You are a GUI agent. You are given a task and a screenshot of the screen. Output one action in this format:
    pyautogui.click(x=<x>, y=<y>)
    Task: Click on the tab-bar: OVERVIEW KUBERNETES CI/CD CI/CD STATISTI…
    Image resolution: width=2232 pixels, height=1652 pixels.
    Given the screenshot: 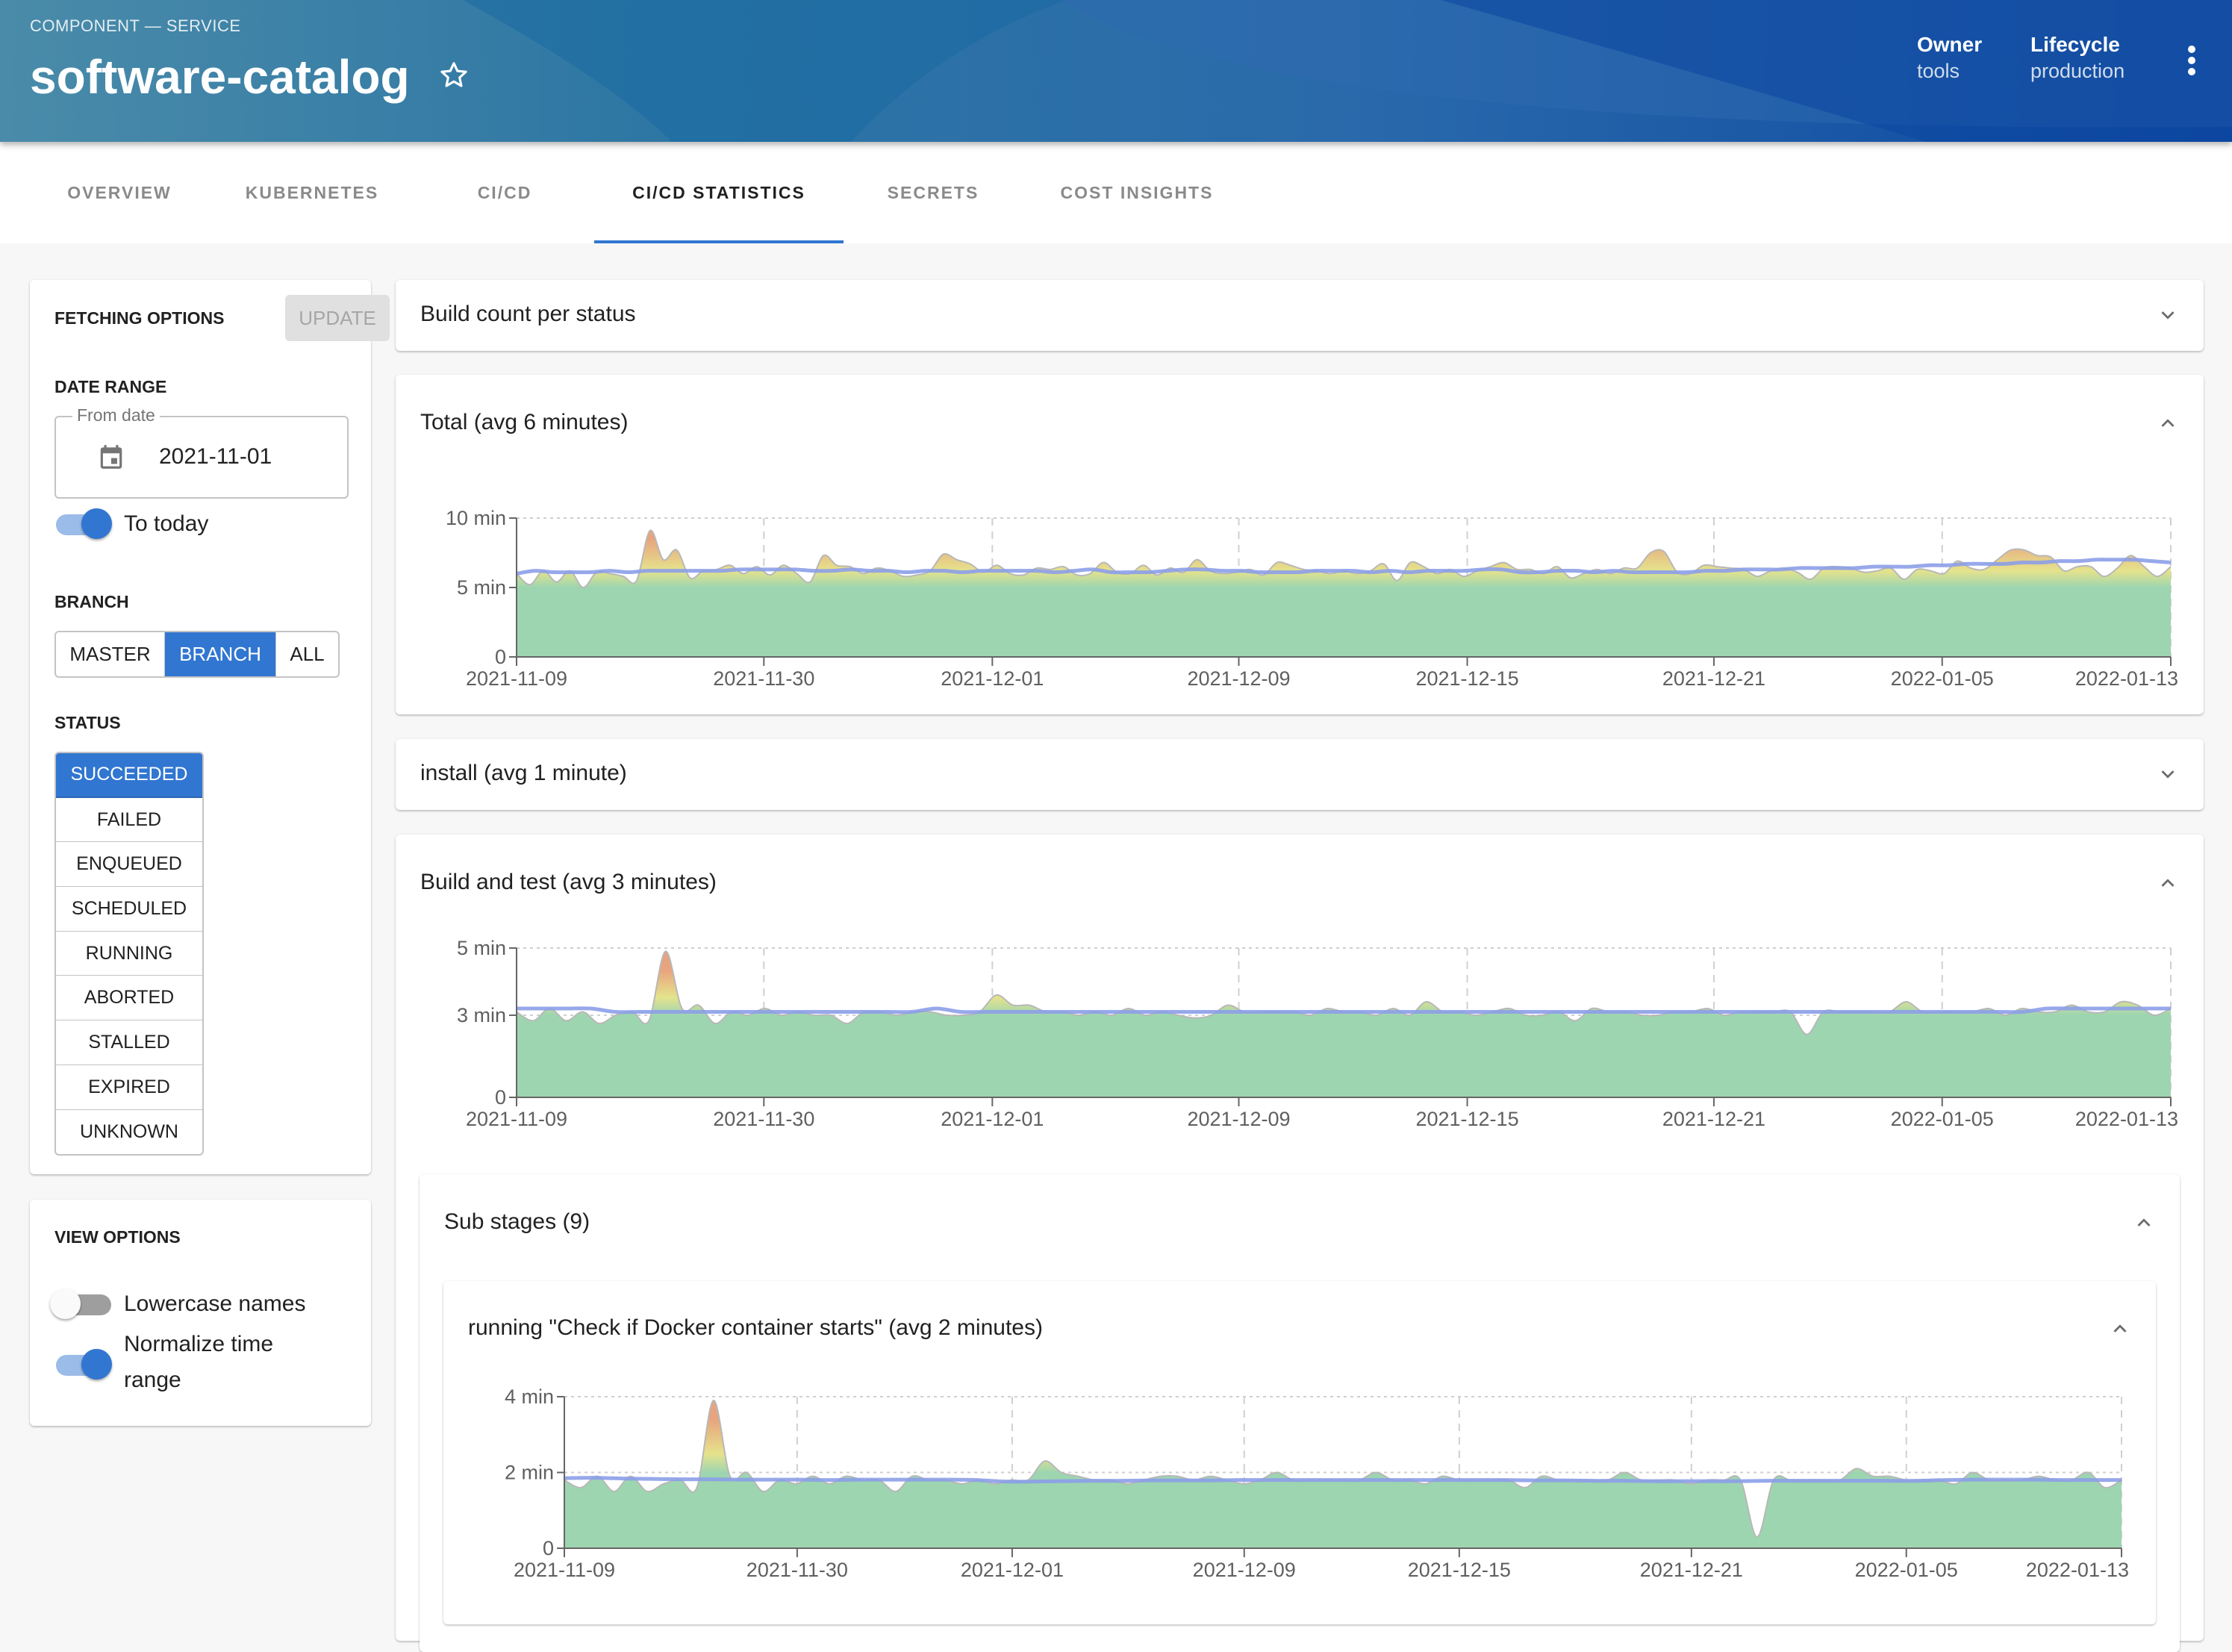 What is the action you would take?
    pyautogui.click(x=1116, y=193)
    